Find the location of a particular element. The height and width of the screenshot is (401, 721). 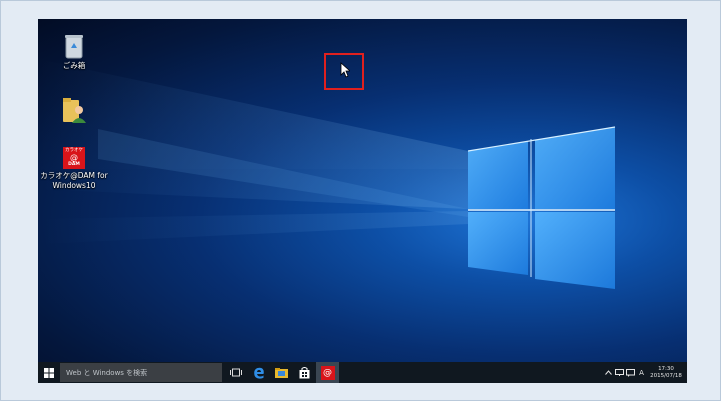

karaoke-dam-label-line1: カラオケ@DAM for is located at coordinates (74, 175).